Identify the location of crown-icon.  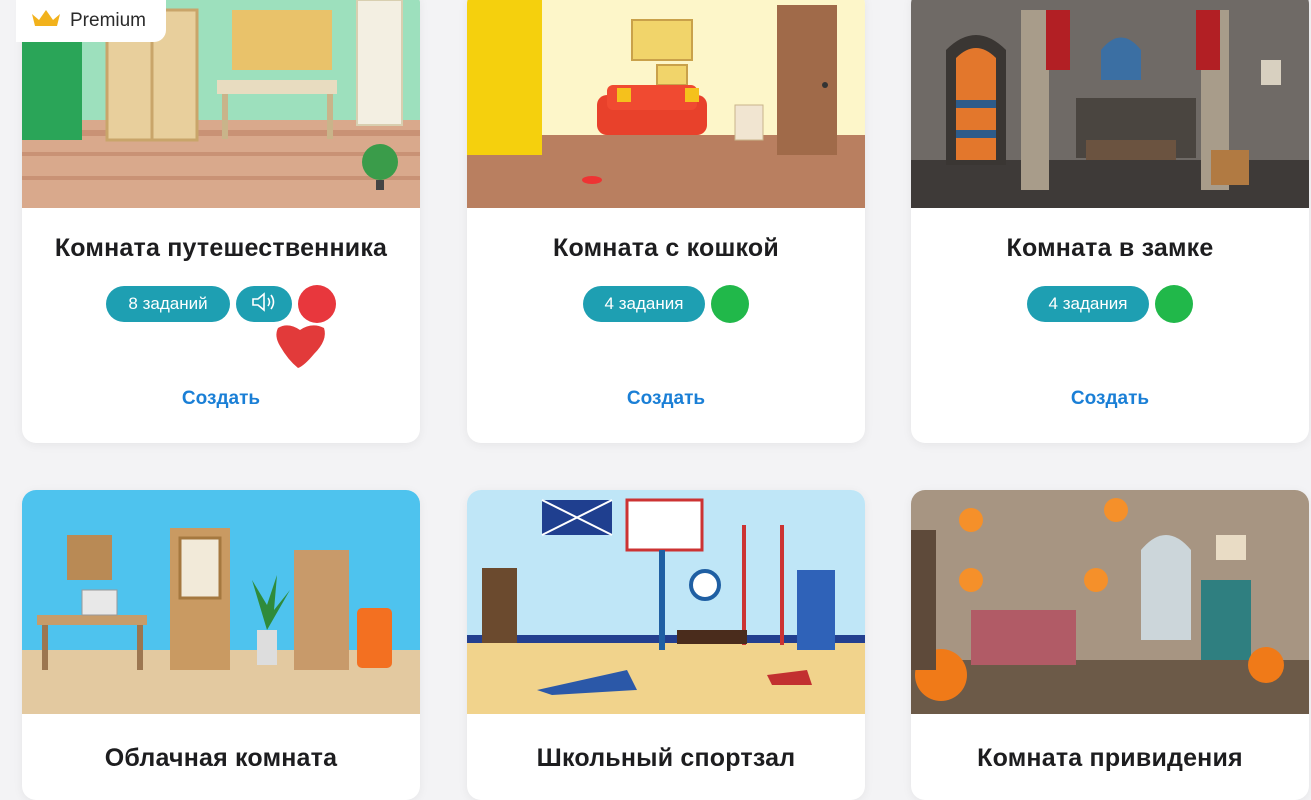
(46, 21).